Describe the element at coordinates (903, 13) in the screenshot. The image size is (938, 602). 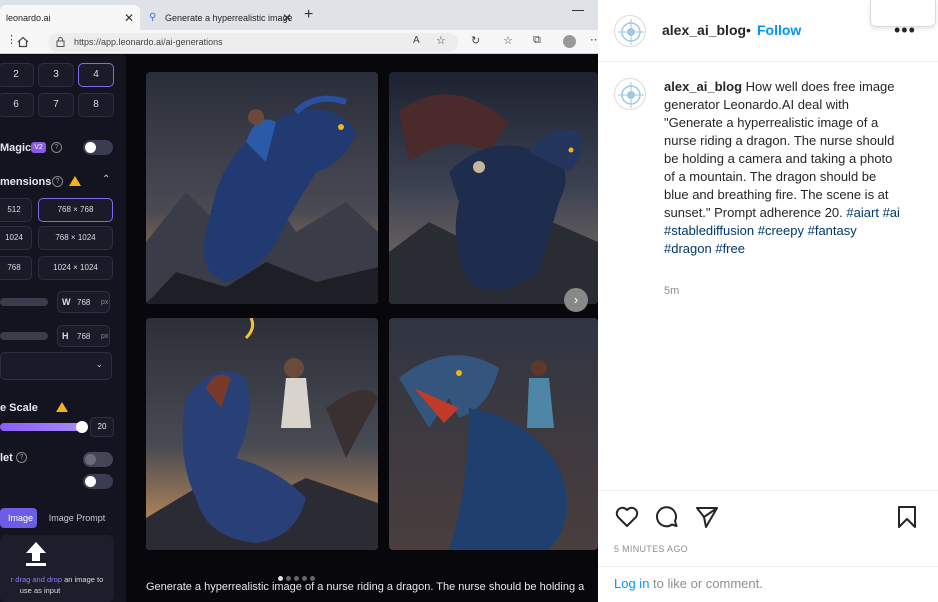
I see `popup-menu-edge` at that location.